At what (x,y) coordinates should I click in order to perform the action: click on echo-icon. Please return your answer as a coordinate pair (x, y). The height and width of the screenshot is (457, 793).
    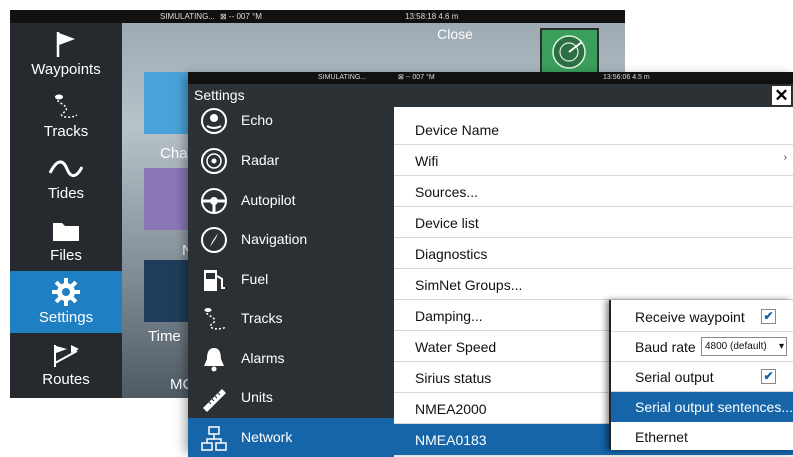
    Looking at the image, I should click on (214, 121).